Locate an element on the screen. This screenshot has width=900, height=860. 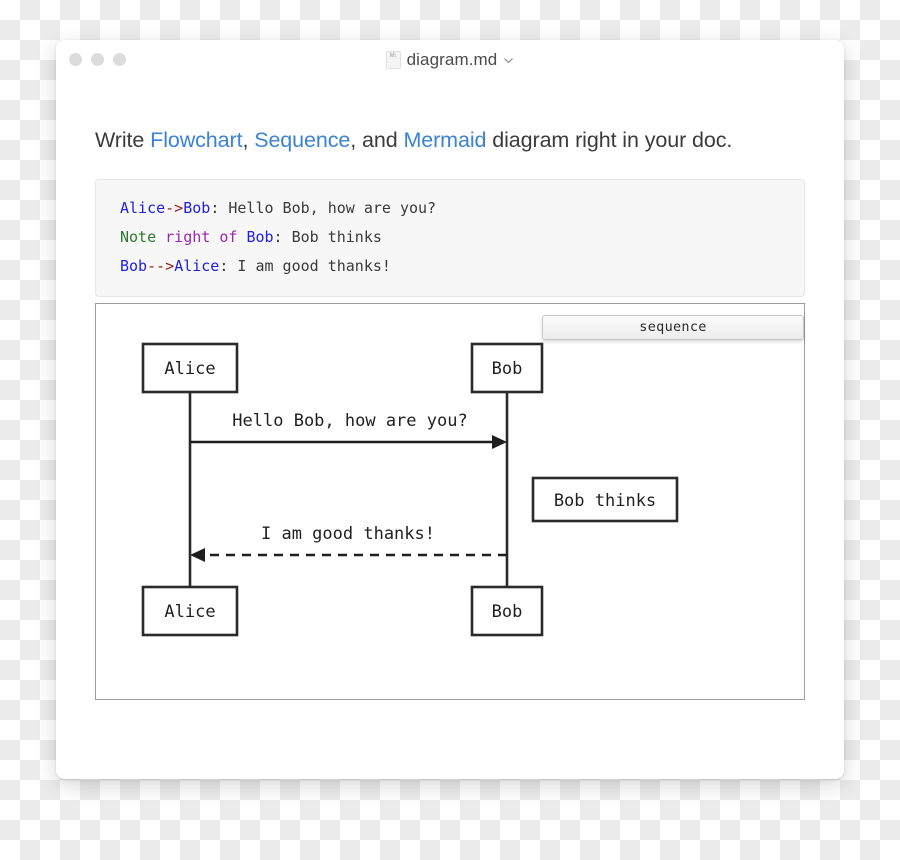
code-token: Note is located at coordinates (138, 236).